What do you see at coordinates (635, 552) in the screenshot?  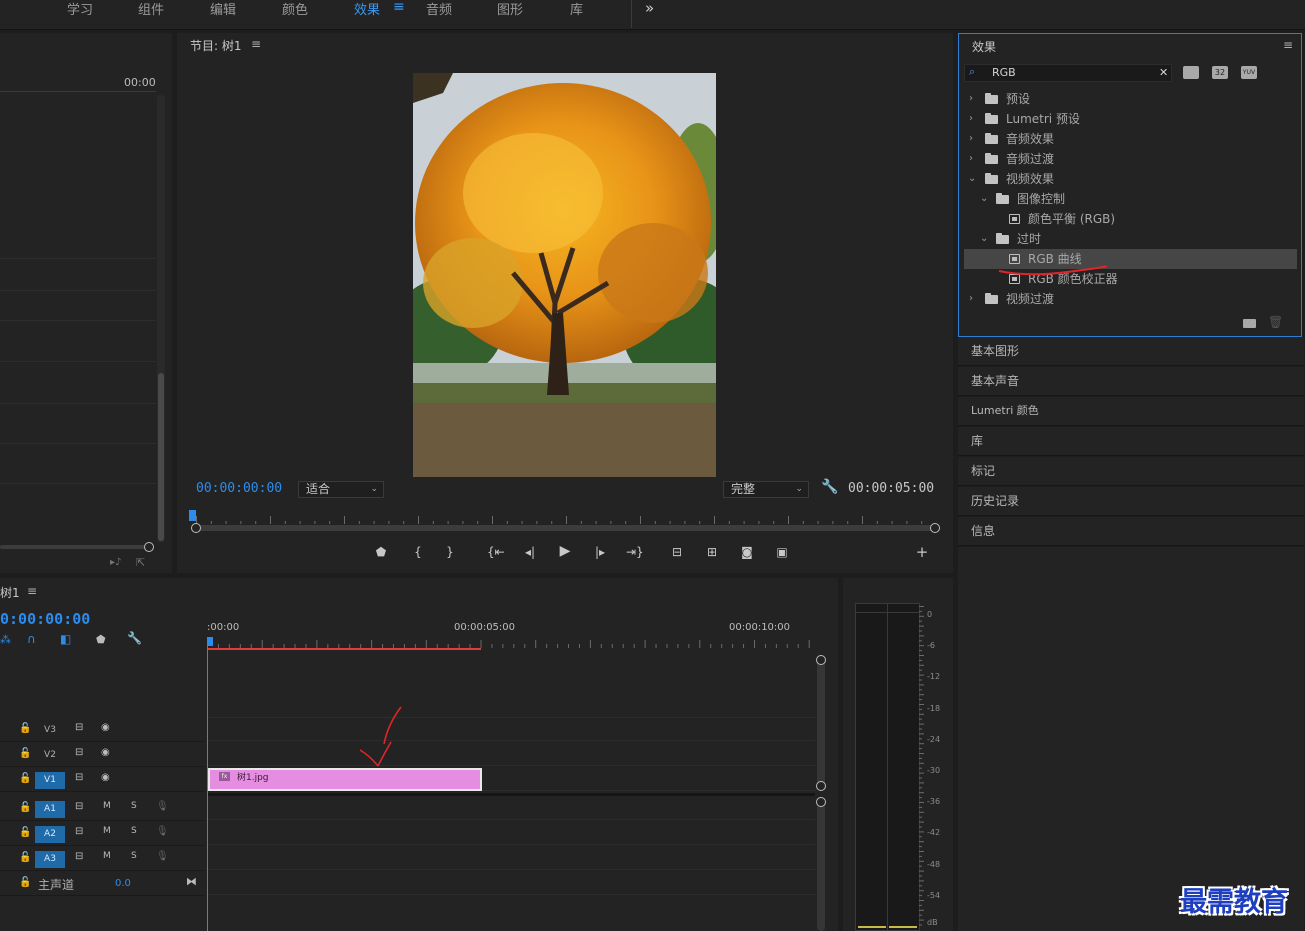 I see `go-to-out-icon: ⇥}` at bounding box center [635, 552].